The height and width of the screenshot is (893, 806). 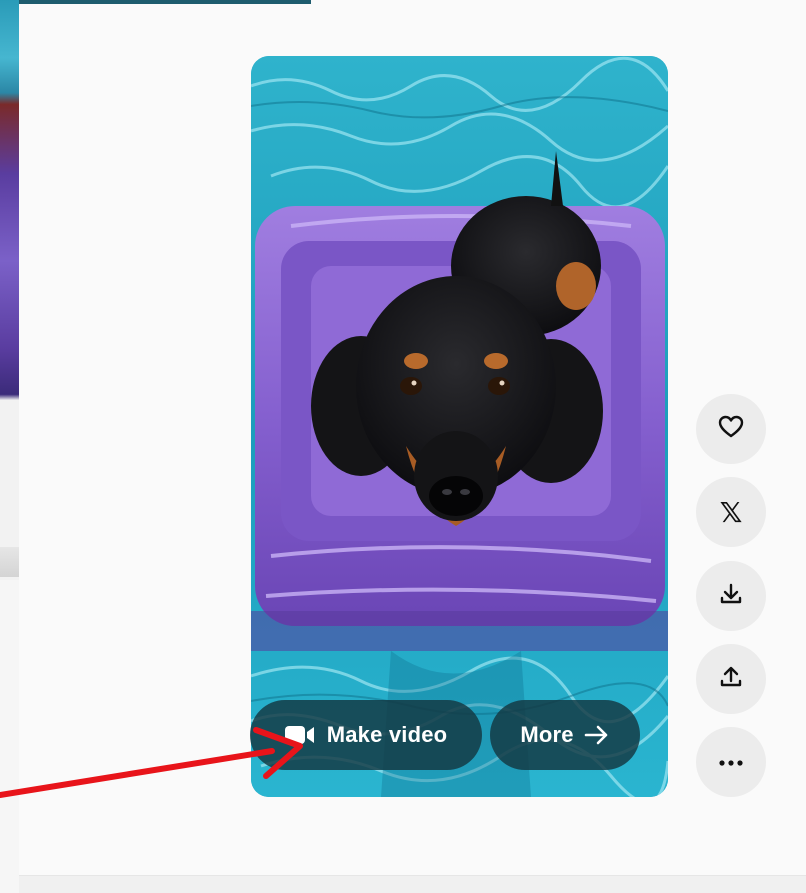 I want to click on share-button, so click(x=731, y=679).